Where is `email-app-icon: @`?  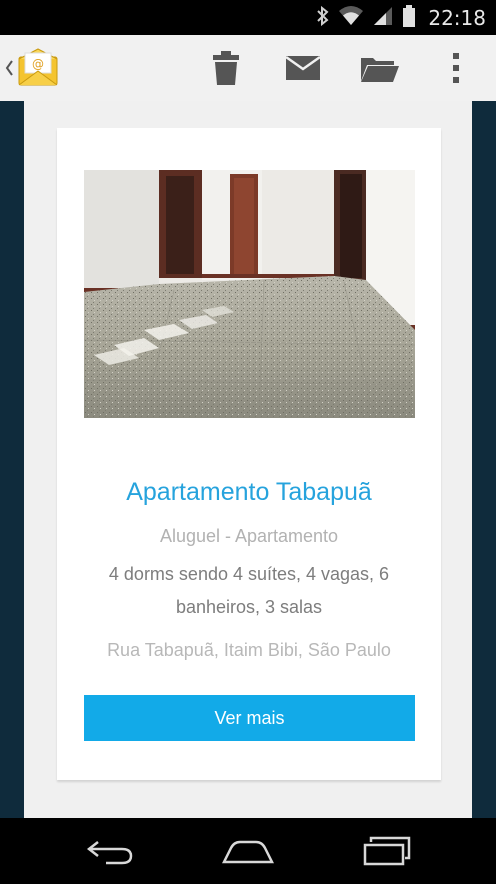
email-app-icon: @ is located at coordinates (38, 70).